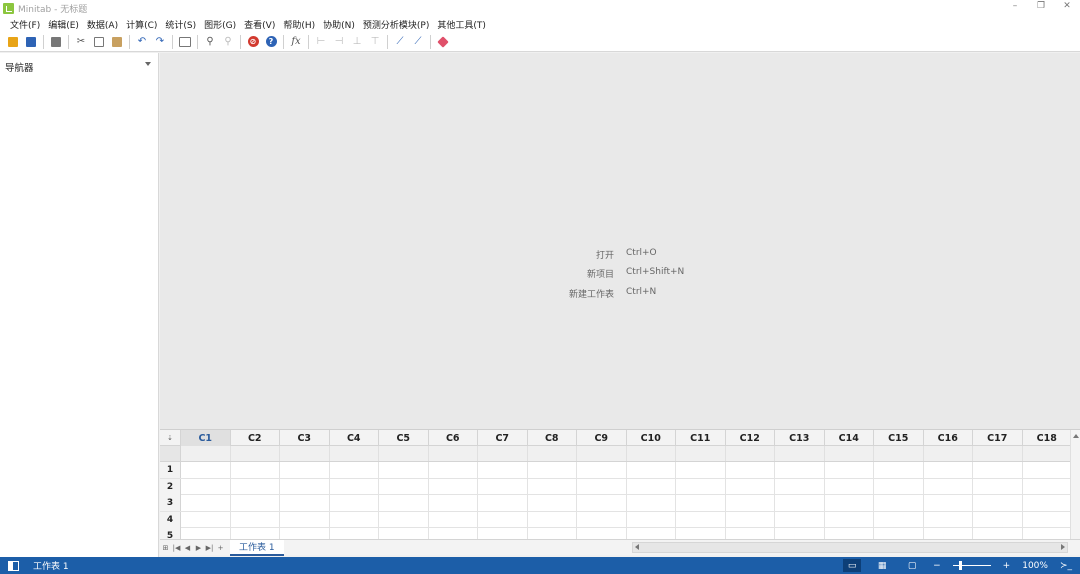 Image resolution: width=1080 pixels, height=574 pixels. I want to click on column-header: C8, so click(552, 438).